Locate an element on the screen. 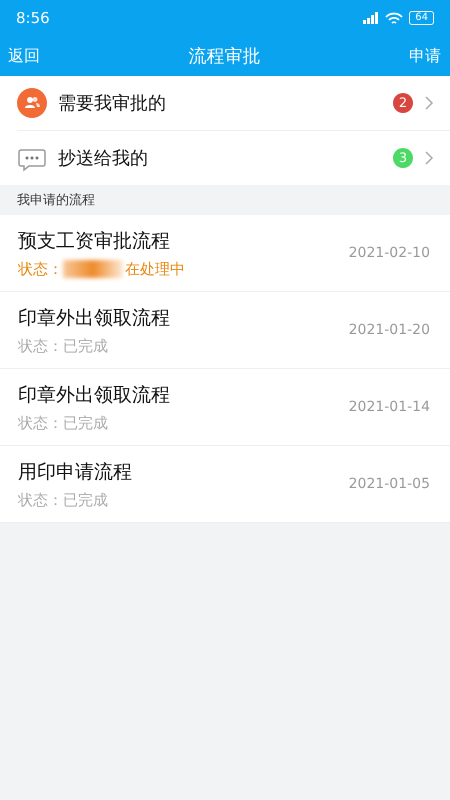 The width and height of the screenshot is (450, 800). status-value: 在处理中 is located at coordinates (155, 269).